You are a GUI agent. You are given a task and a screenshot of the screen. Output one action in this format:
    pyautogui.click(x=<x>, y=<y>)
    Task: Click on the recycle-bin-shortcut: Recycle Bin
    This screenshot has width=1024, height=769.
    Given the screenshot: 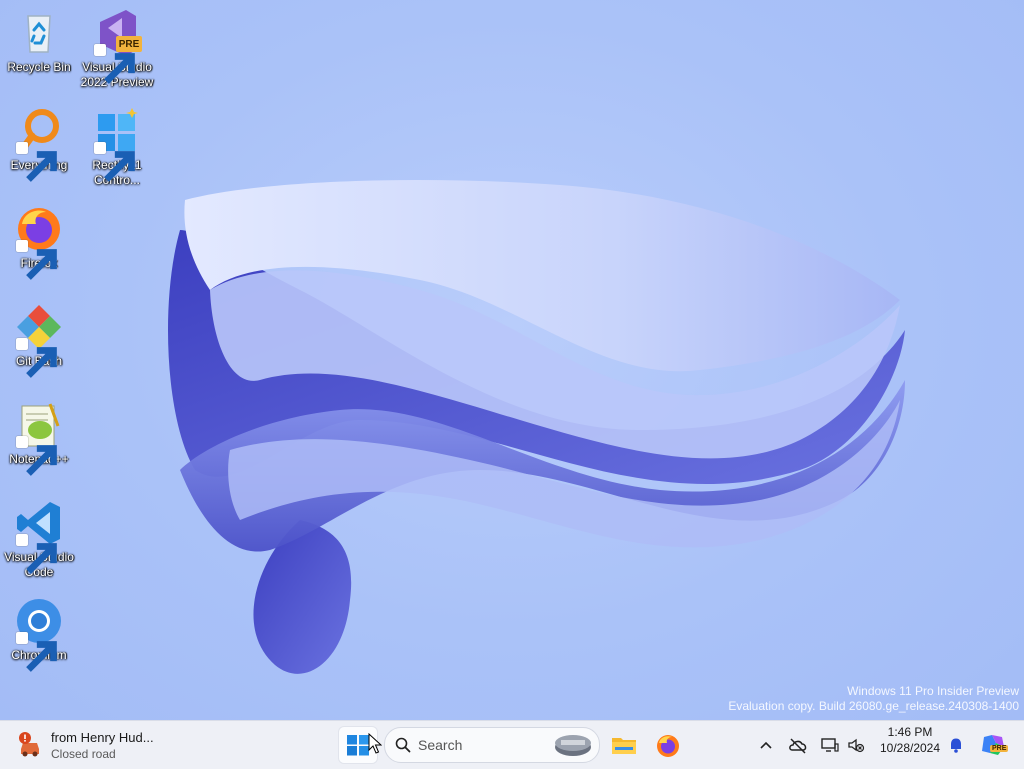 What is the action you would take?
    pyautogui.click(x=39, y=41)
    